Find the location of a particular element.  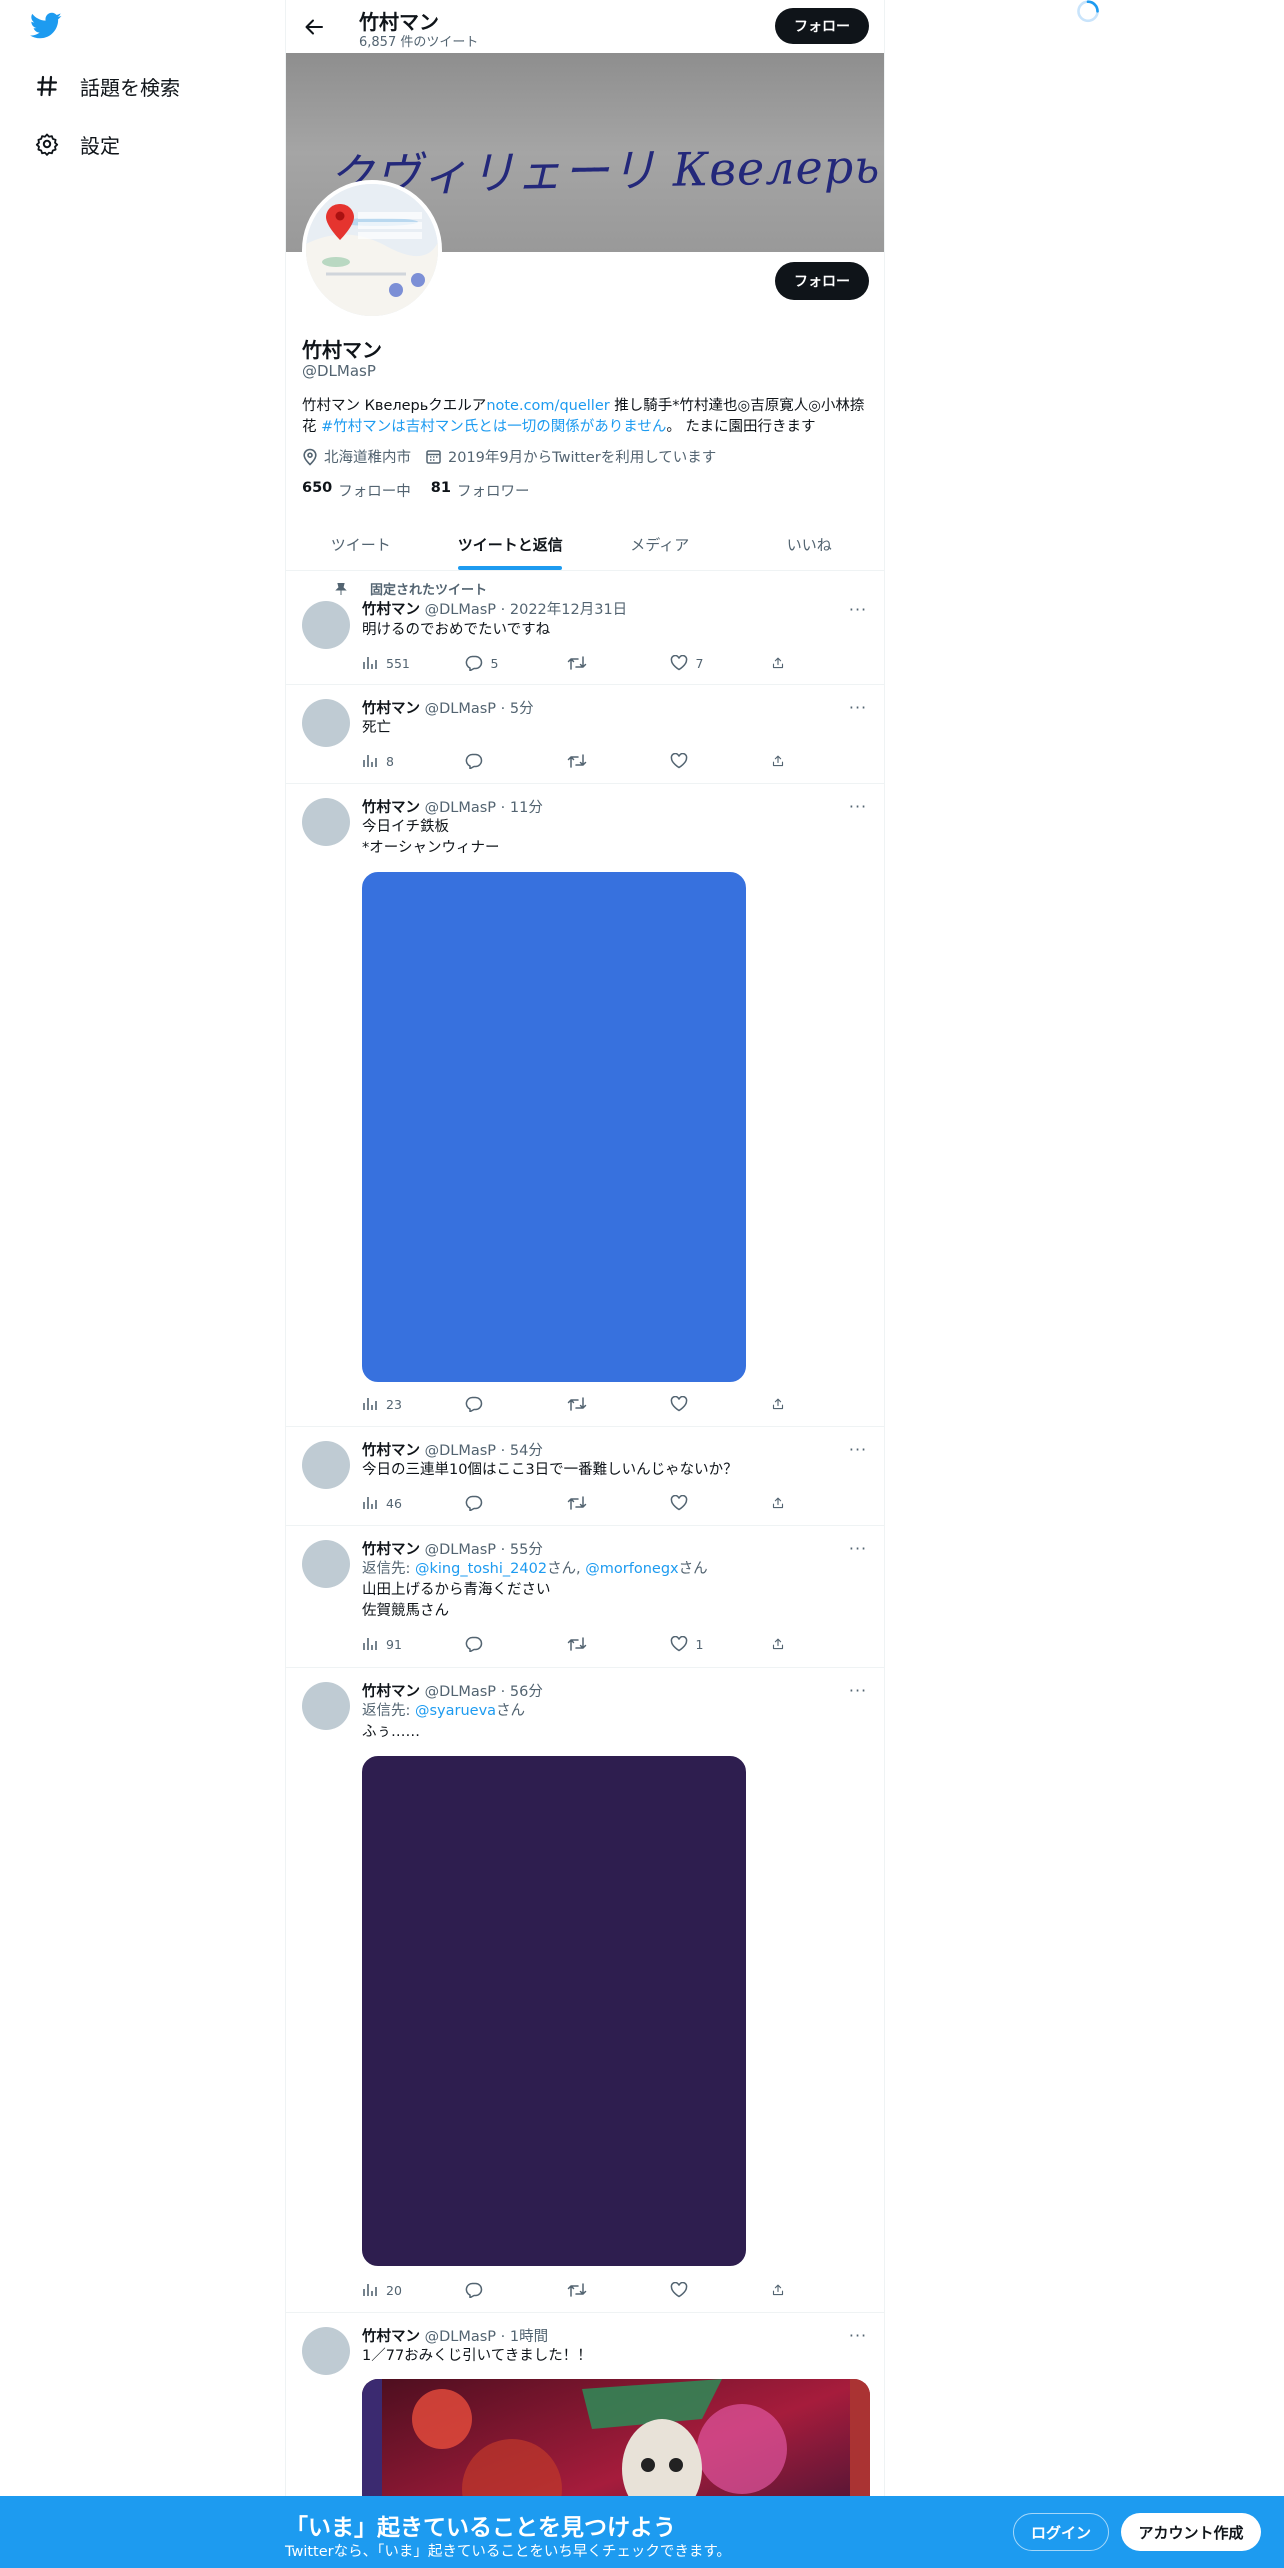

views-count: 46 is located at coordinates (394, 1503).